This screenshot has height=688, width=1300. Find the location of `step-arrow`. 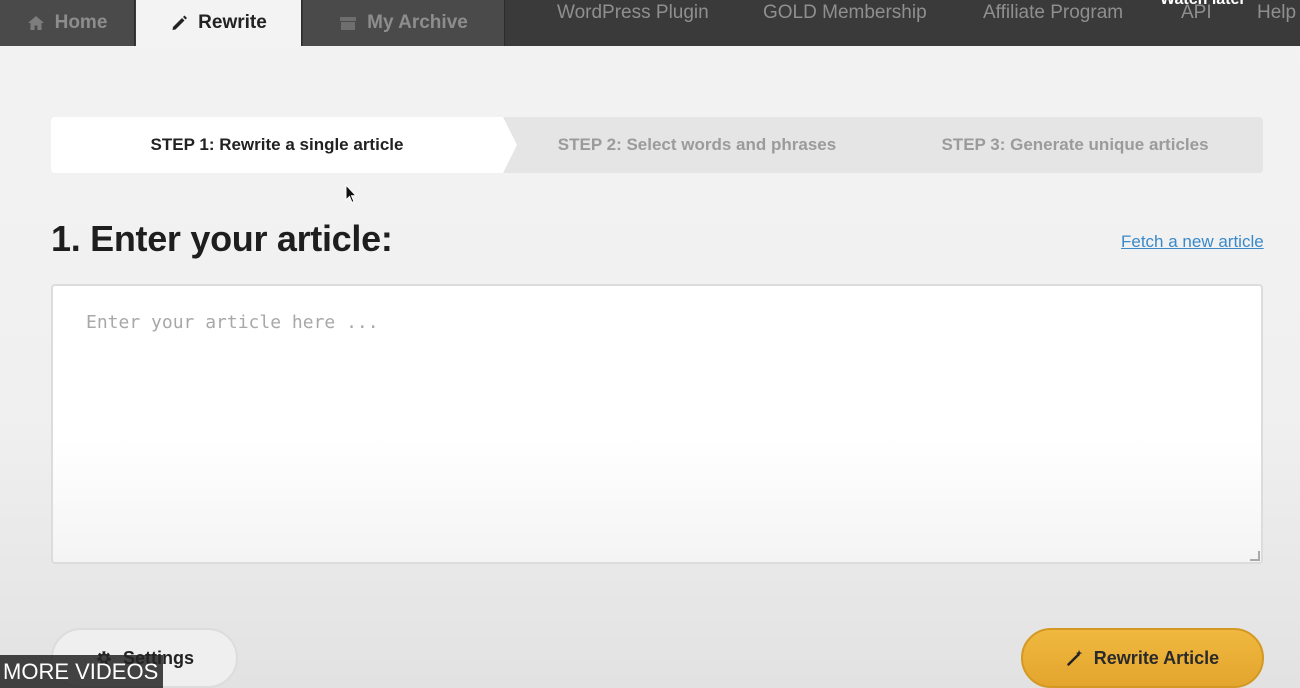

step-arrow is located at coordinates (510, 145).